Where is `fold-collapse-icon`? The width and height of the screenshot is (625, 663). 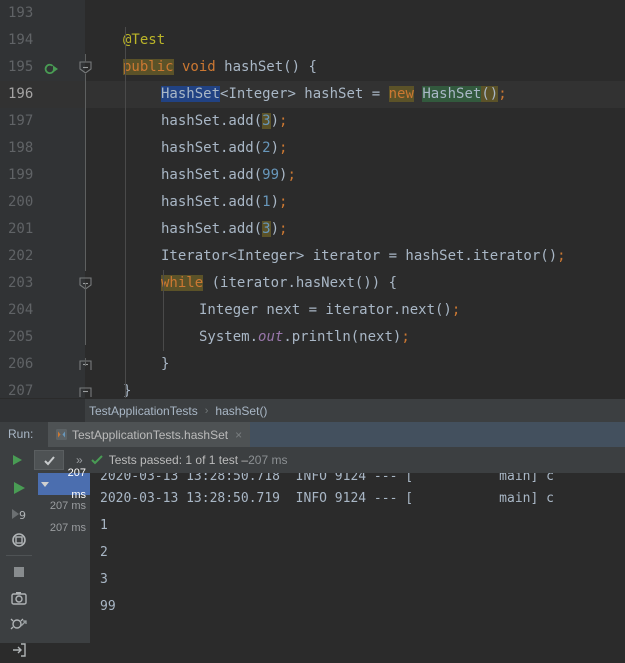
fold-collapse-icon is located at coordinates (85, 67).